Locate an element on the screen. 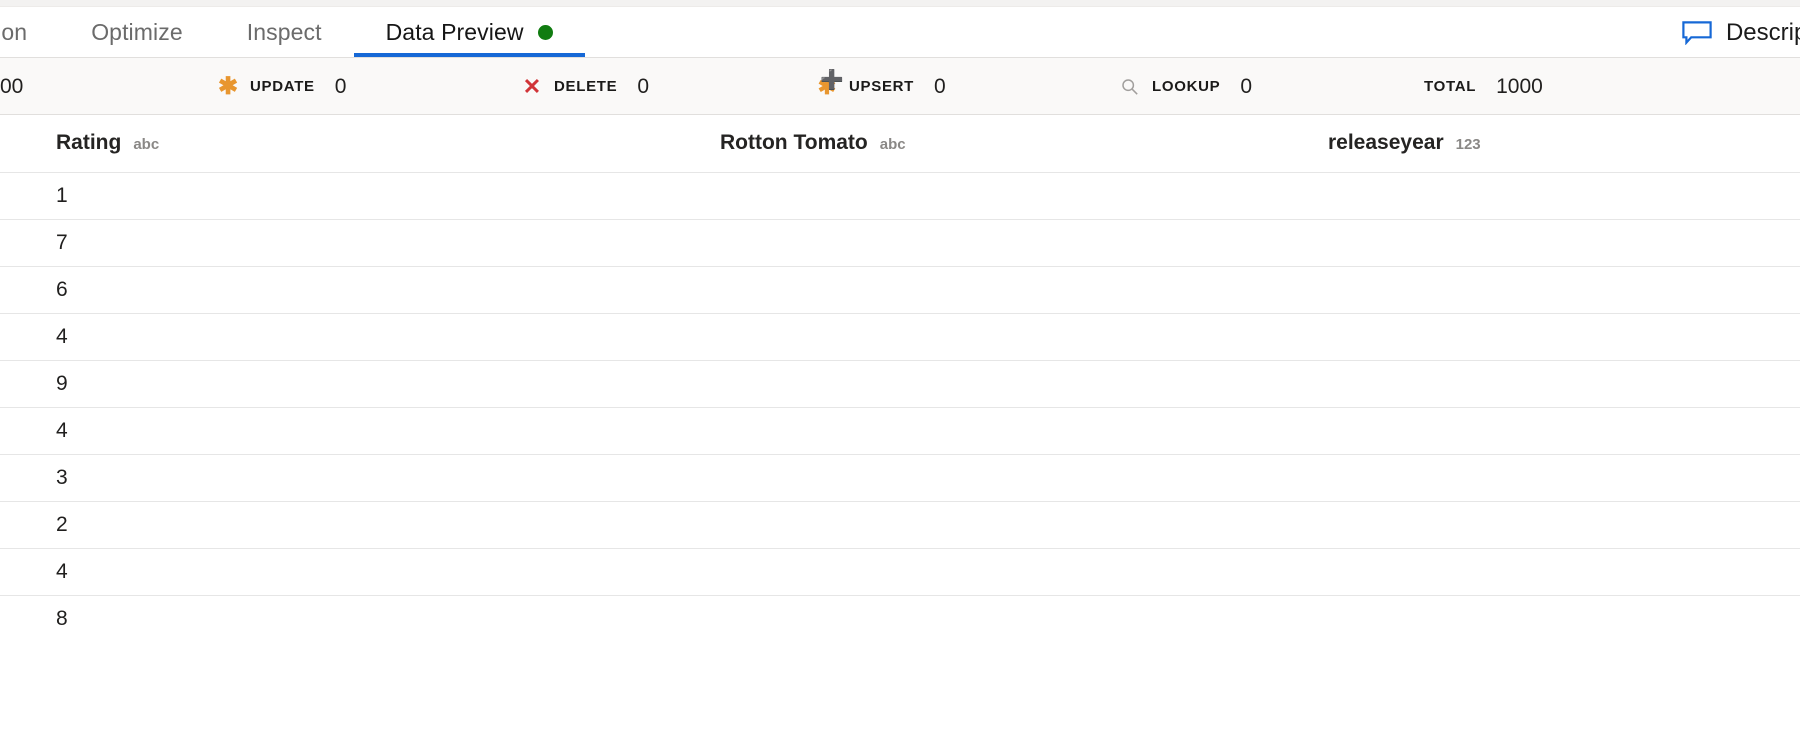 This screenshot has height=751, width=1800. cell-rotton-tomato: 83 is located at coordinates (512, 477).